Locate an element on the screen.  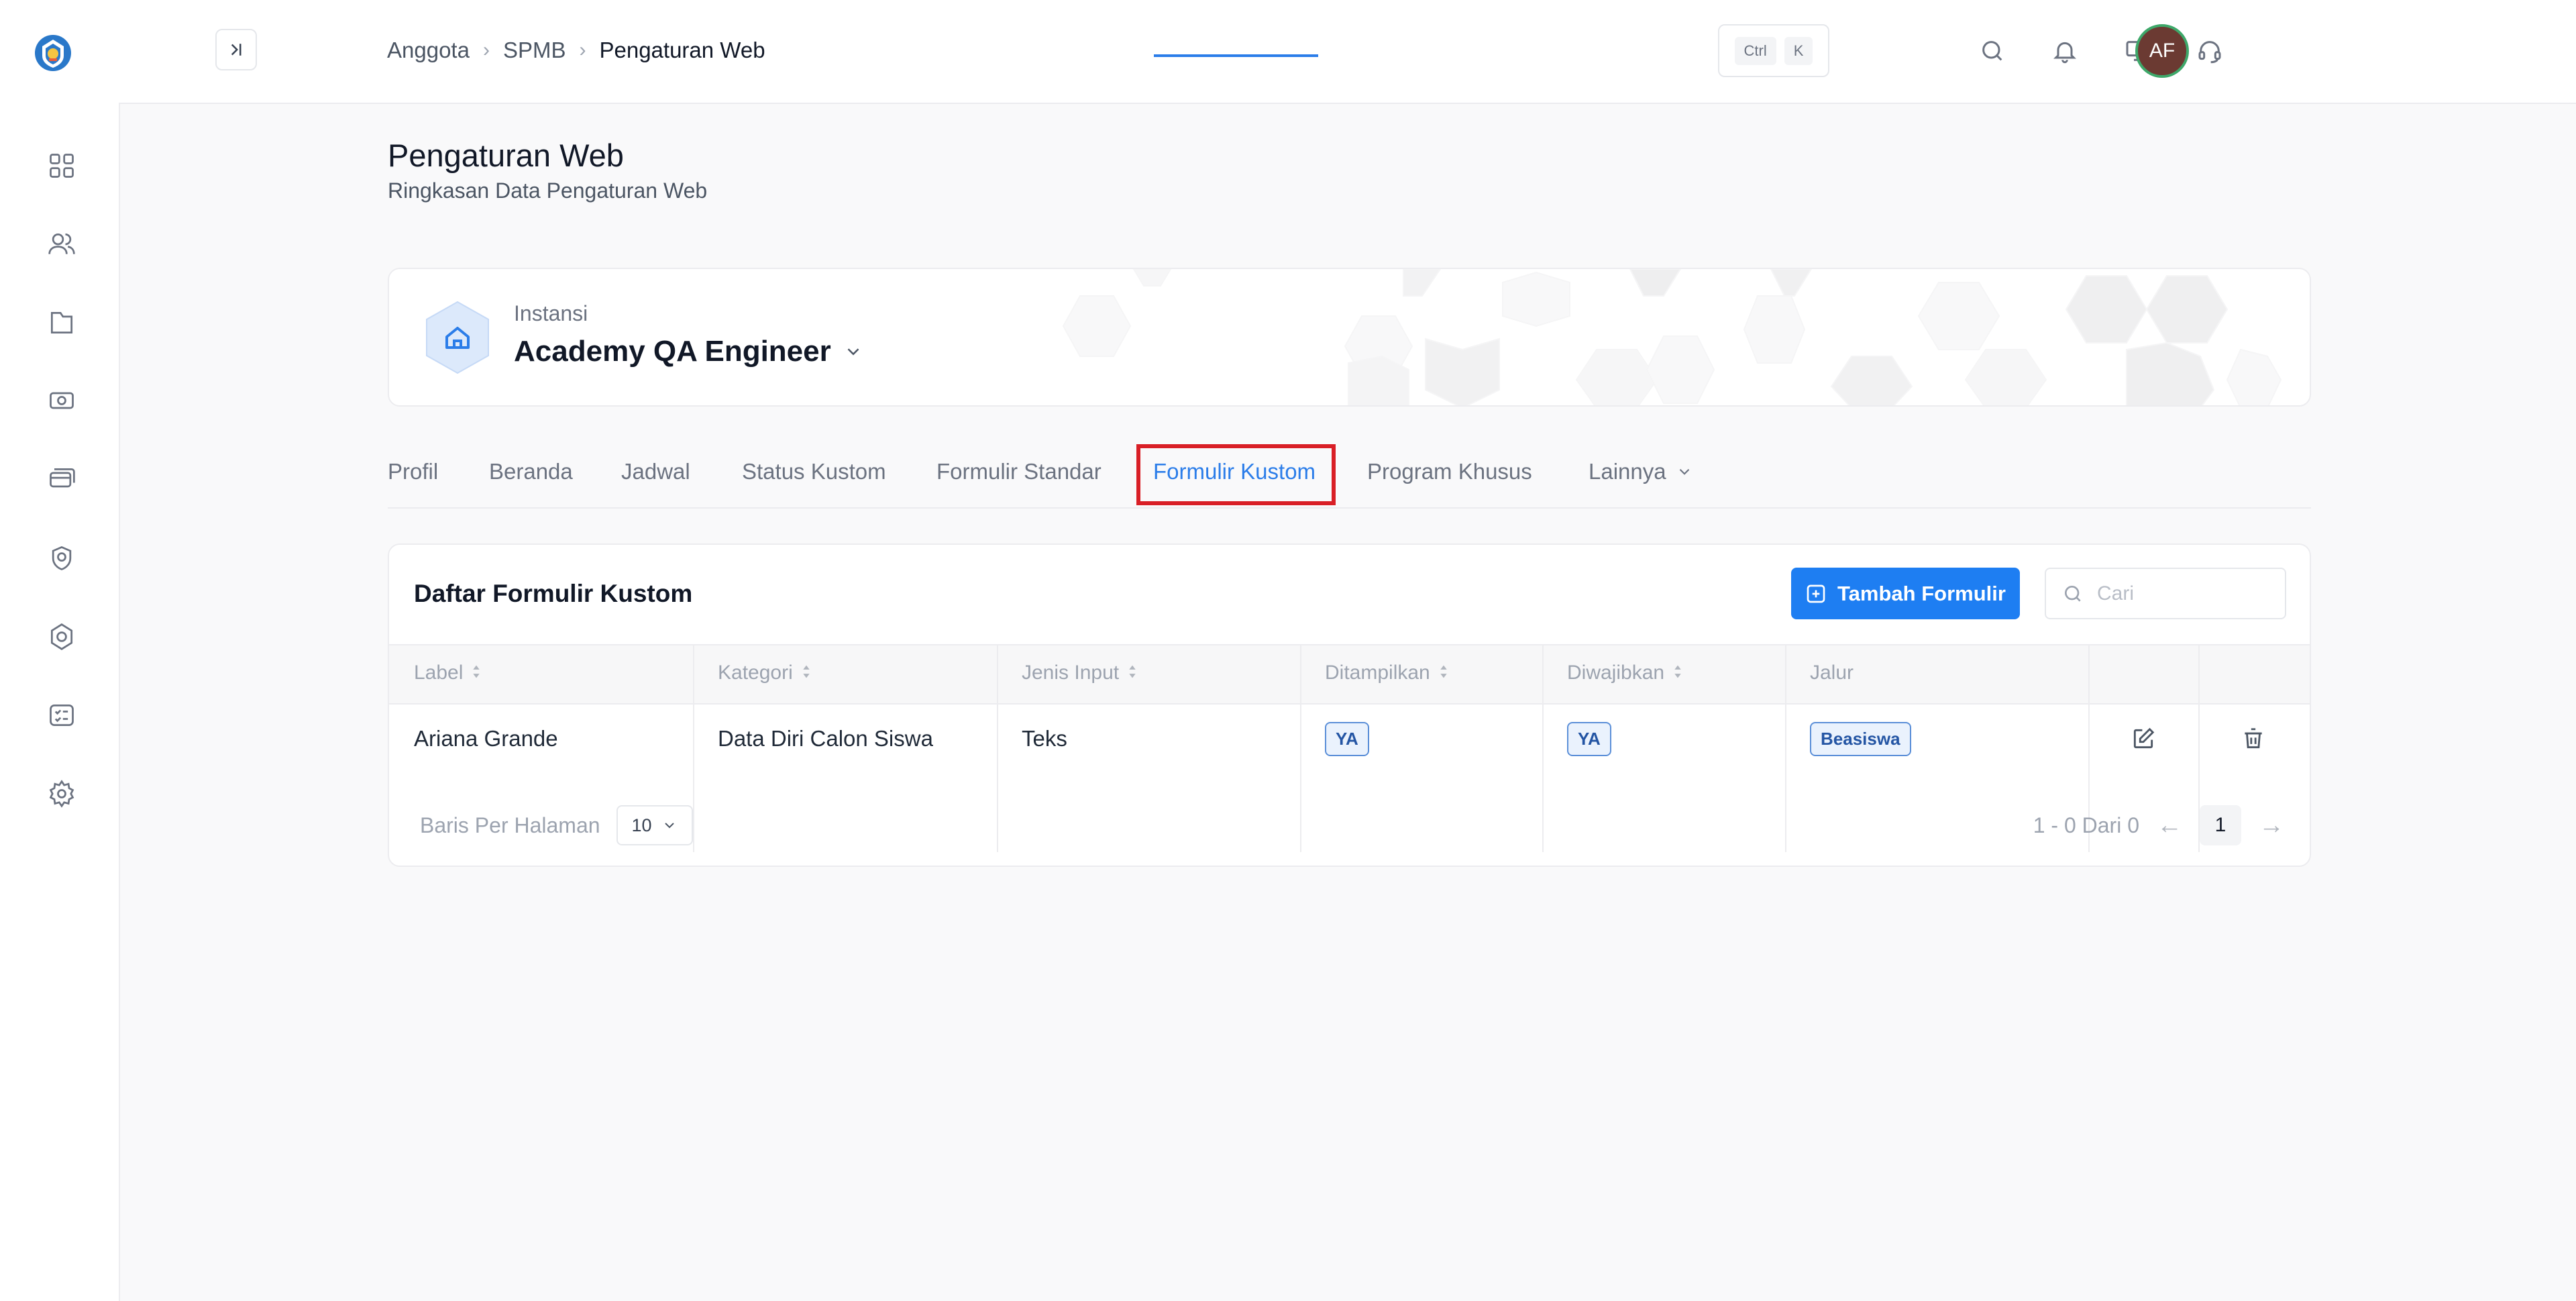
tab-lainnya: Lainnya is located at coordinates (1641, 471).